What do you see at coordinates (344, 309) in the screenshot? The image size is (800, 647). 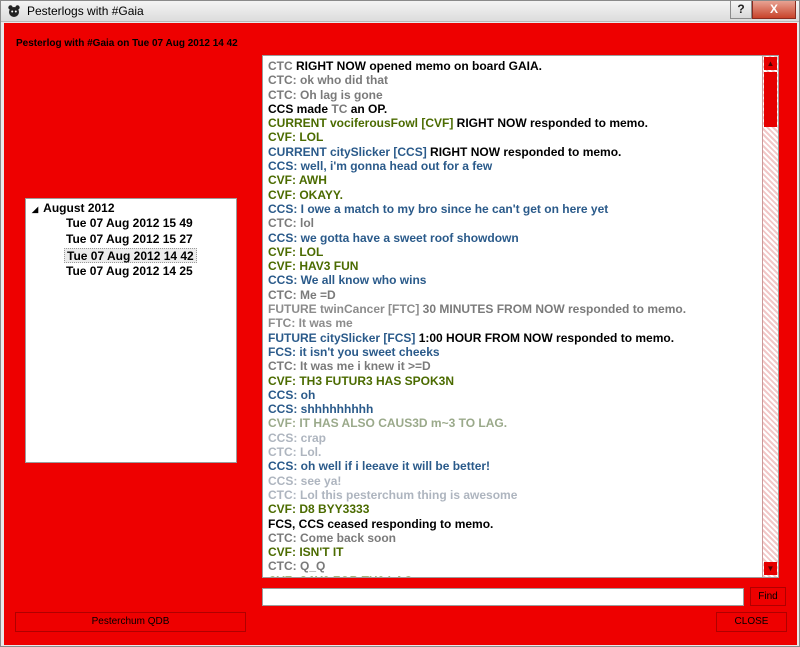 I see `memo-text: FUTURE twinCancer [FTC]` at bounding box center [344, 309].